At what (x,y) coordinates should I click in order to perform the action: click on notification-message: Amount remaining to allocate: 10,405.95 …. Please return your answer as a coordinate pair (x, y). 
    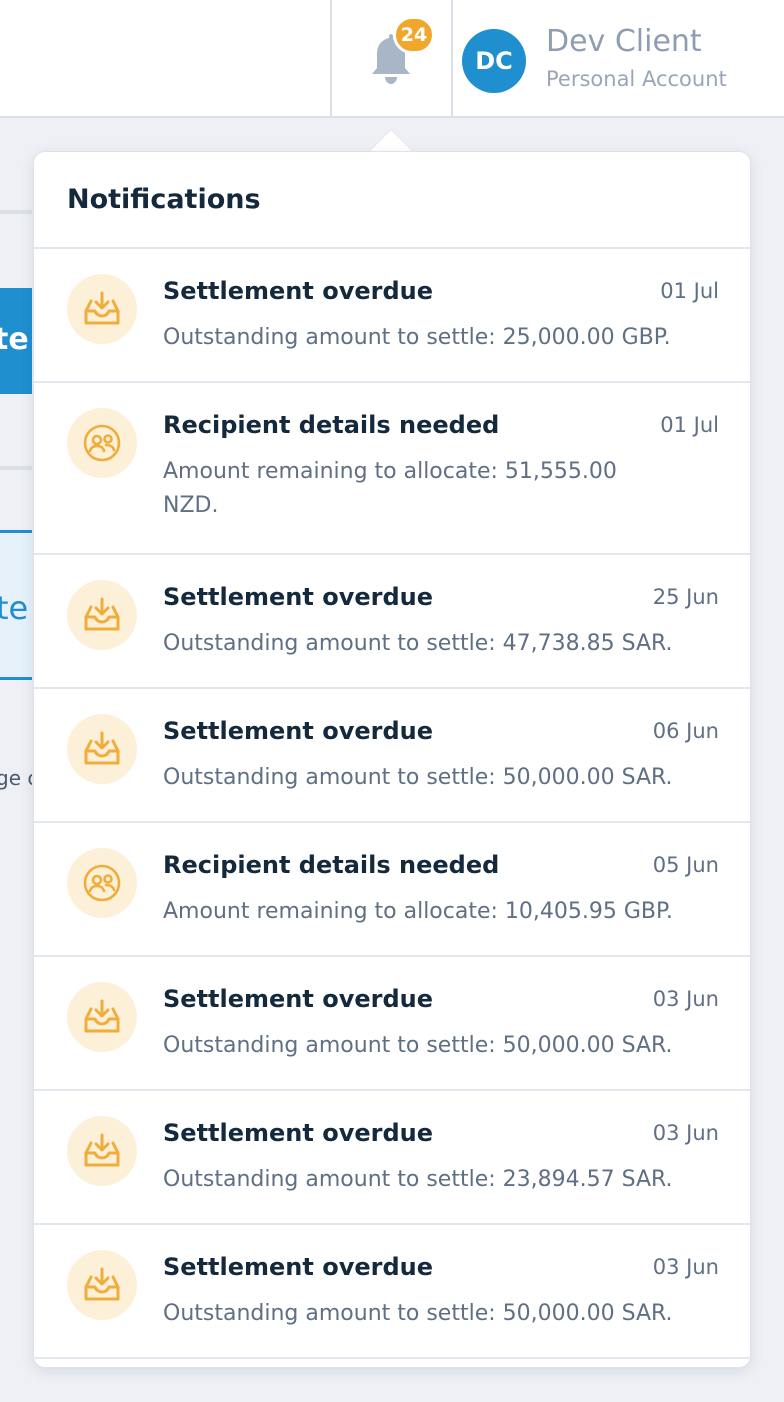
    Looking at the image, I should click on (418, 911).